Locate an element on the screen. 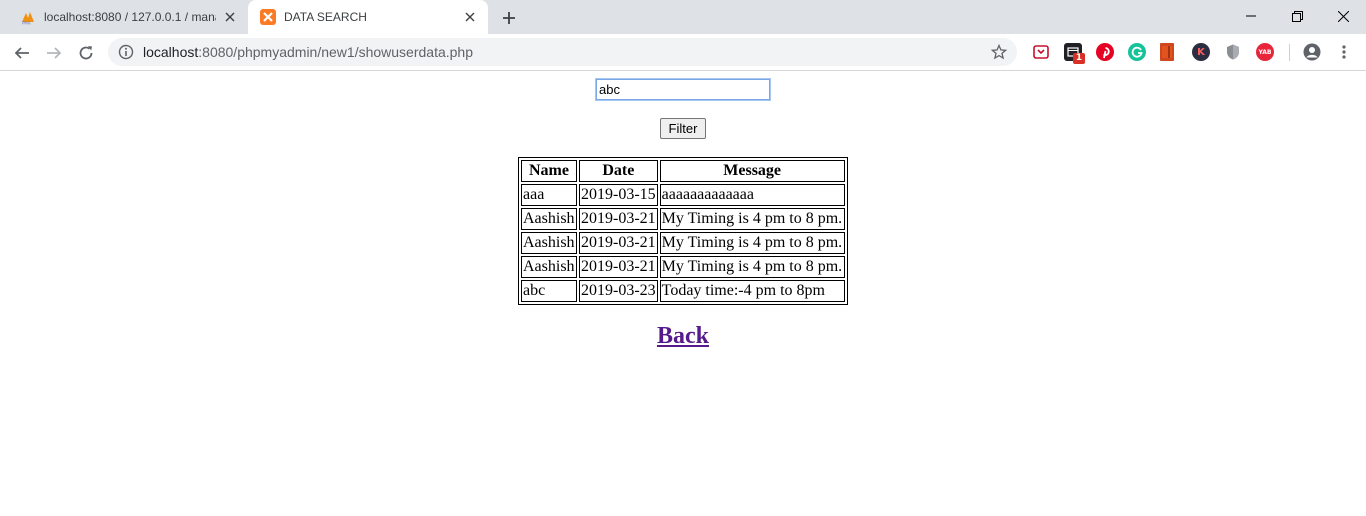 Image resolution: width=1366 pixels, height=516 pixels. back-link: Back is located at coordinates (683, 336).